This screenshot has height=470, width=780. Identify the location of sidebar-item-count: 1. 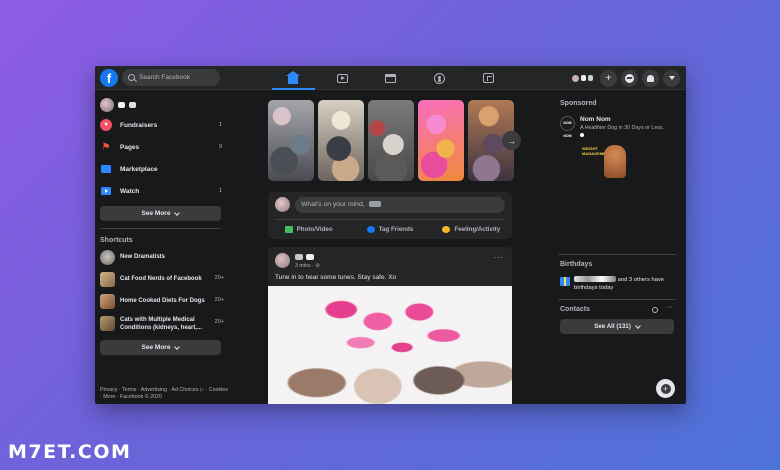
(220, 125).